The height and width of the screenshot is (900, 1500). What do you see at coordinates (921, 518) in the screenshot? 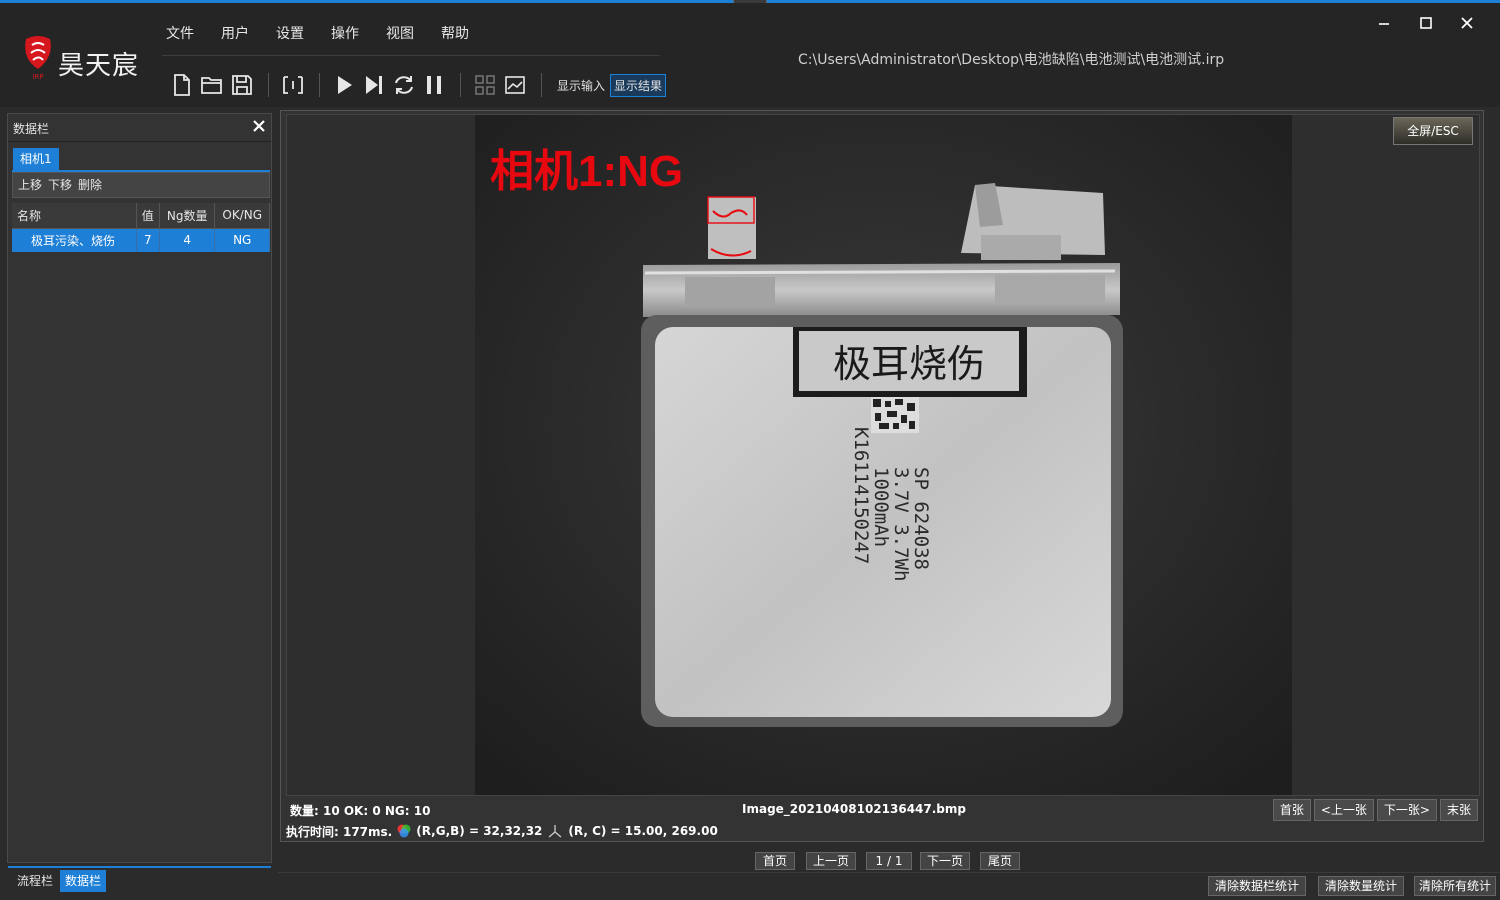
I see `svg-text: SP 624038` at bounding box center [921, 518].